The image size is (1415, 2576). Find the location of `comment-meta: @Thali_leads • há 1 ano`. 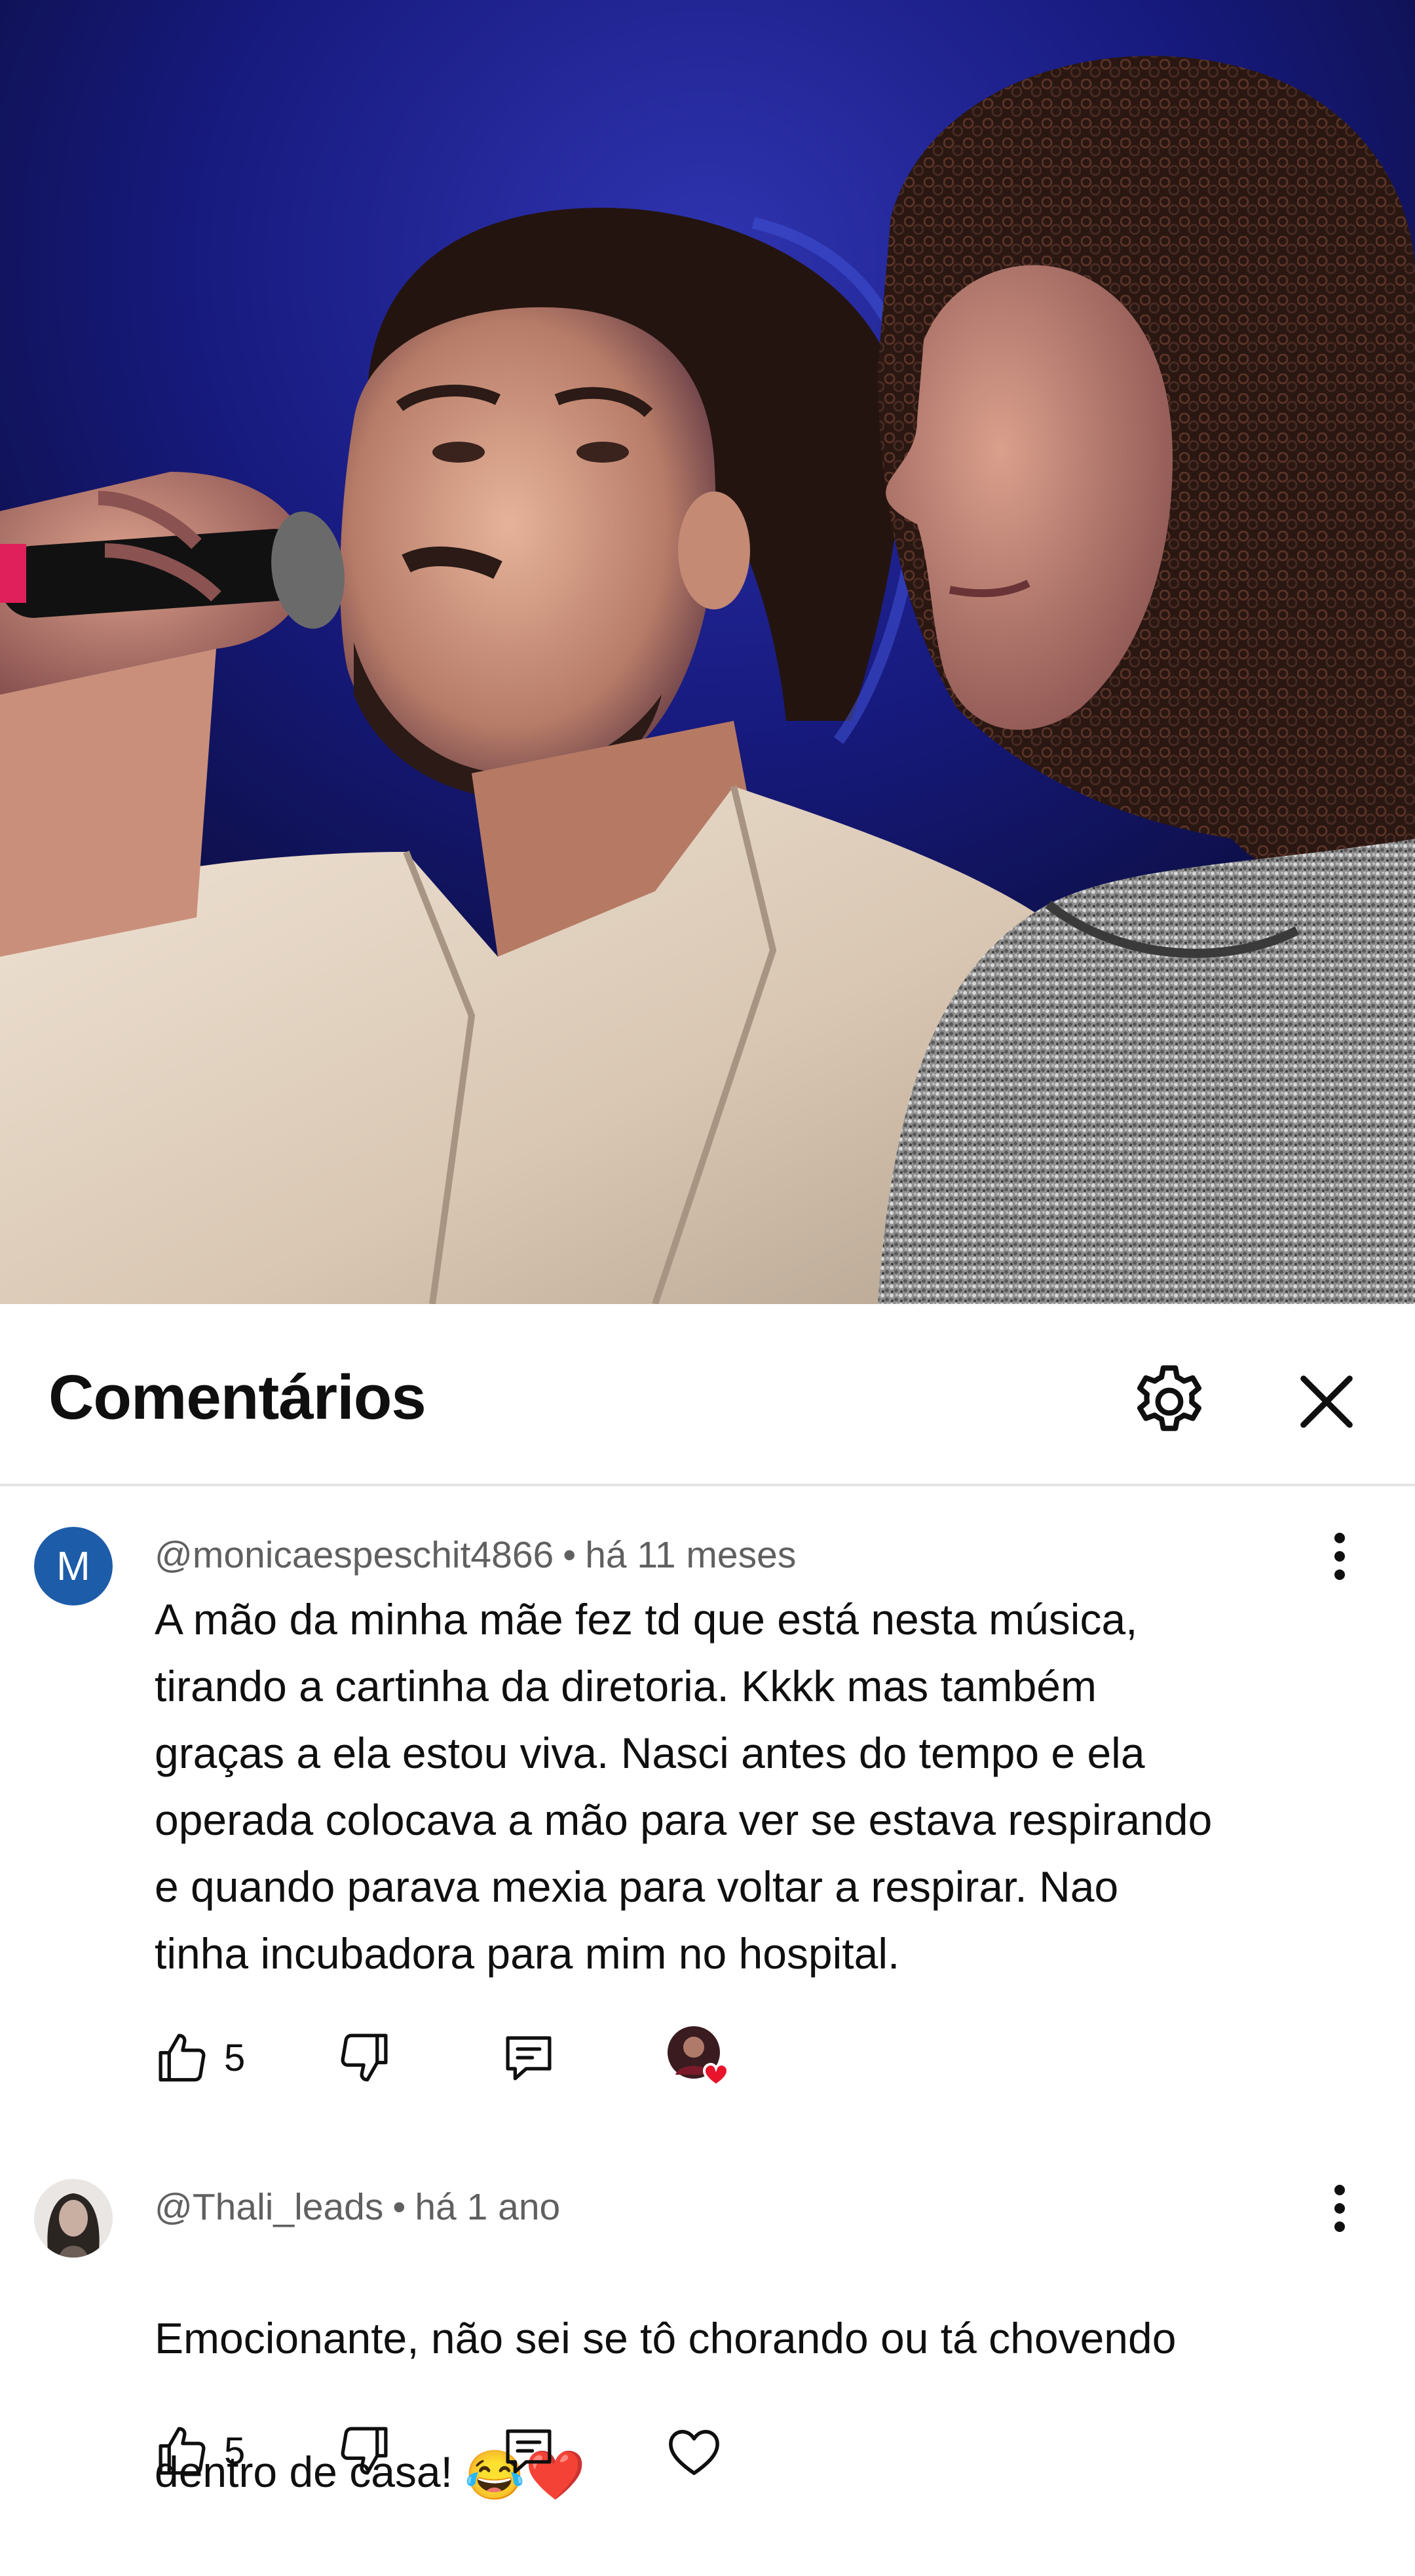

comment-meta: @Thali_leads • há 1 ano is located at coordinates (357, 2207).